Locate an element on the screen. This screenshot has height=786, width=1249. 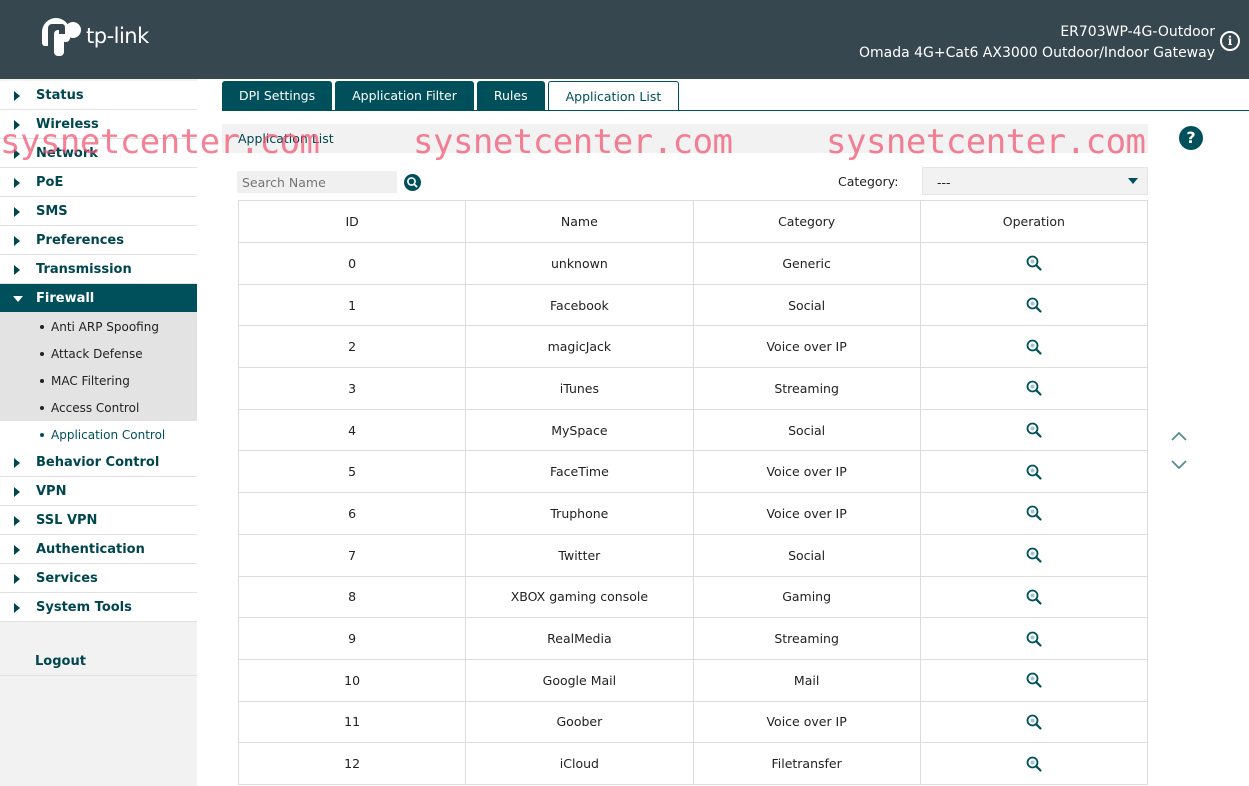
sidebar-item-services: Services is located at coordinates (98, 578).